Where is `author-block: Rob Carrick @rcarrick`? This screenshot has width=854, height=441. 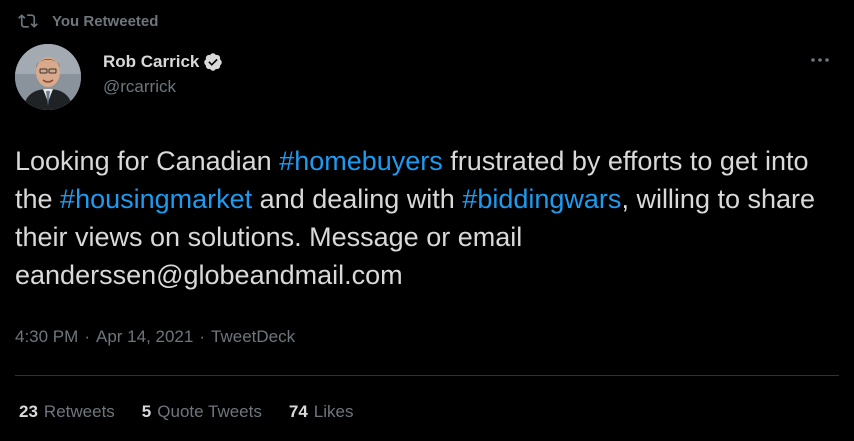
author-block: Rob Carrick @rcarrick is located at coordinates (163, 73).